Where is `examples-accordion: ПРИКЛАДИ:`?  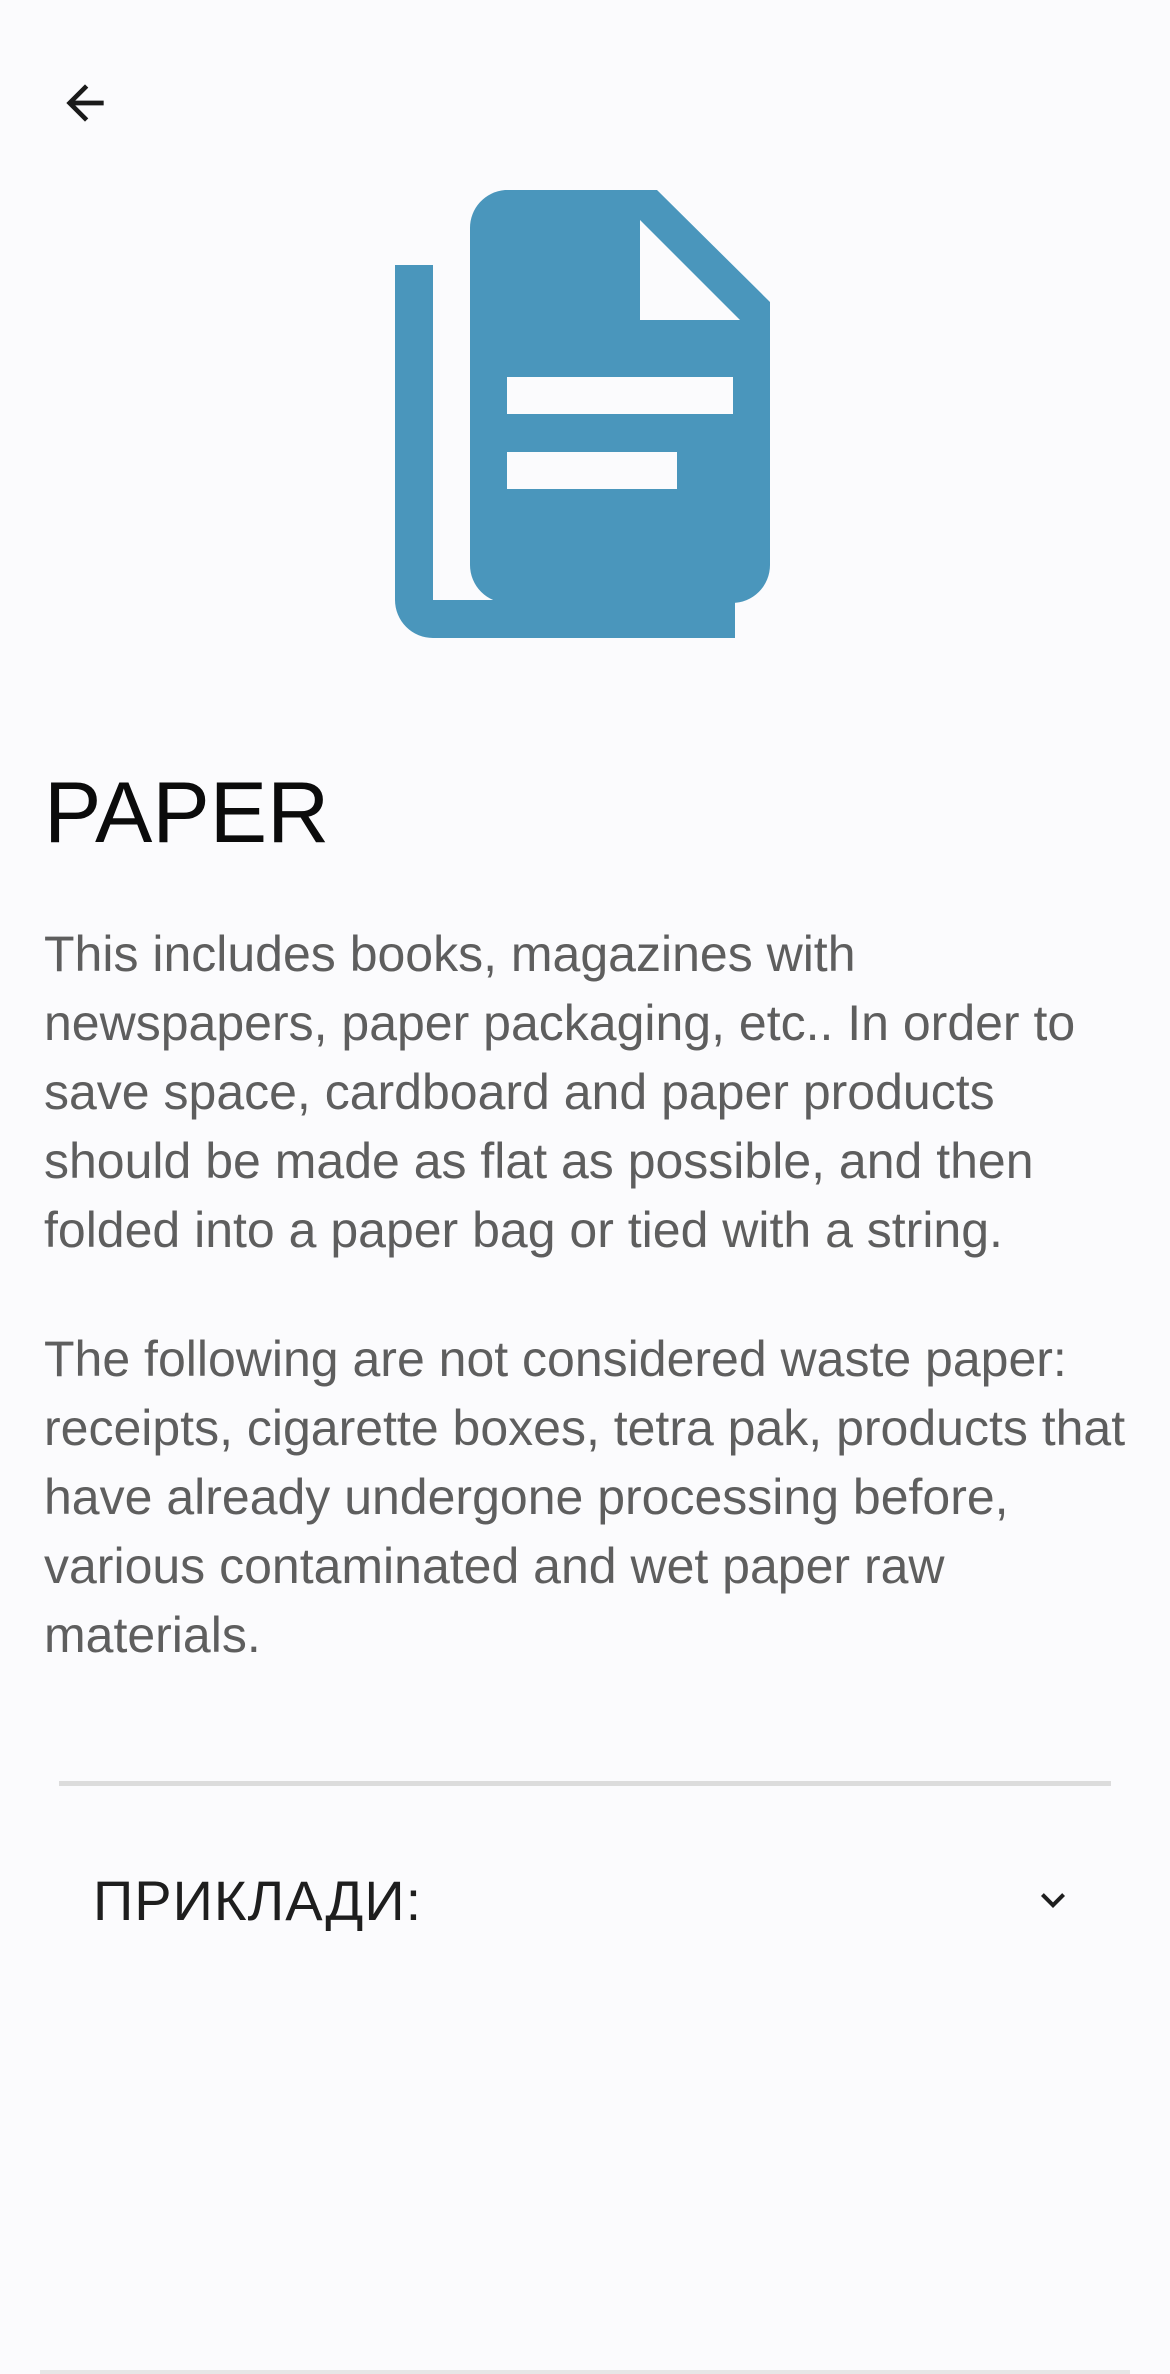 examples-accordion: ПРИКЛАДИ: is located at coordinates (585, 1900).